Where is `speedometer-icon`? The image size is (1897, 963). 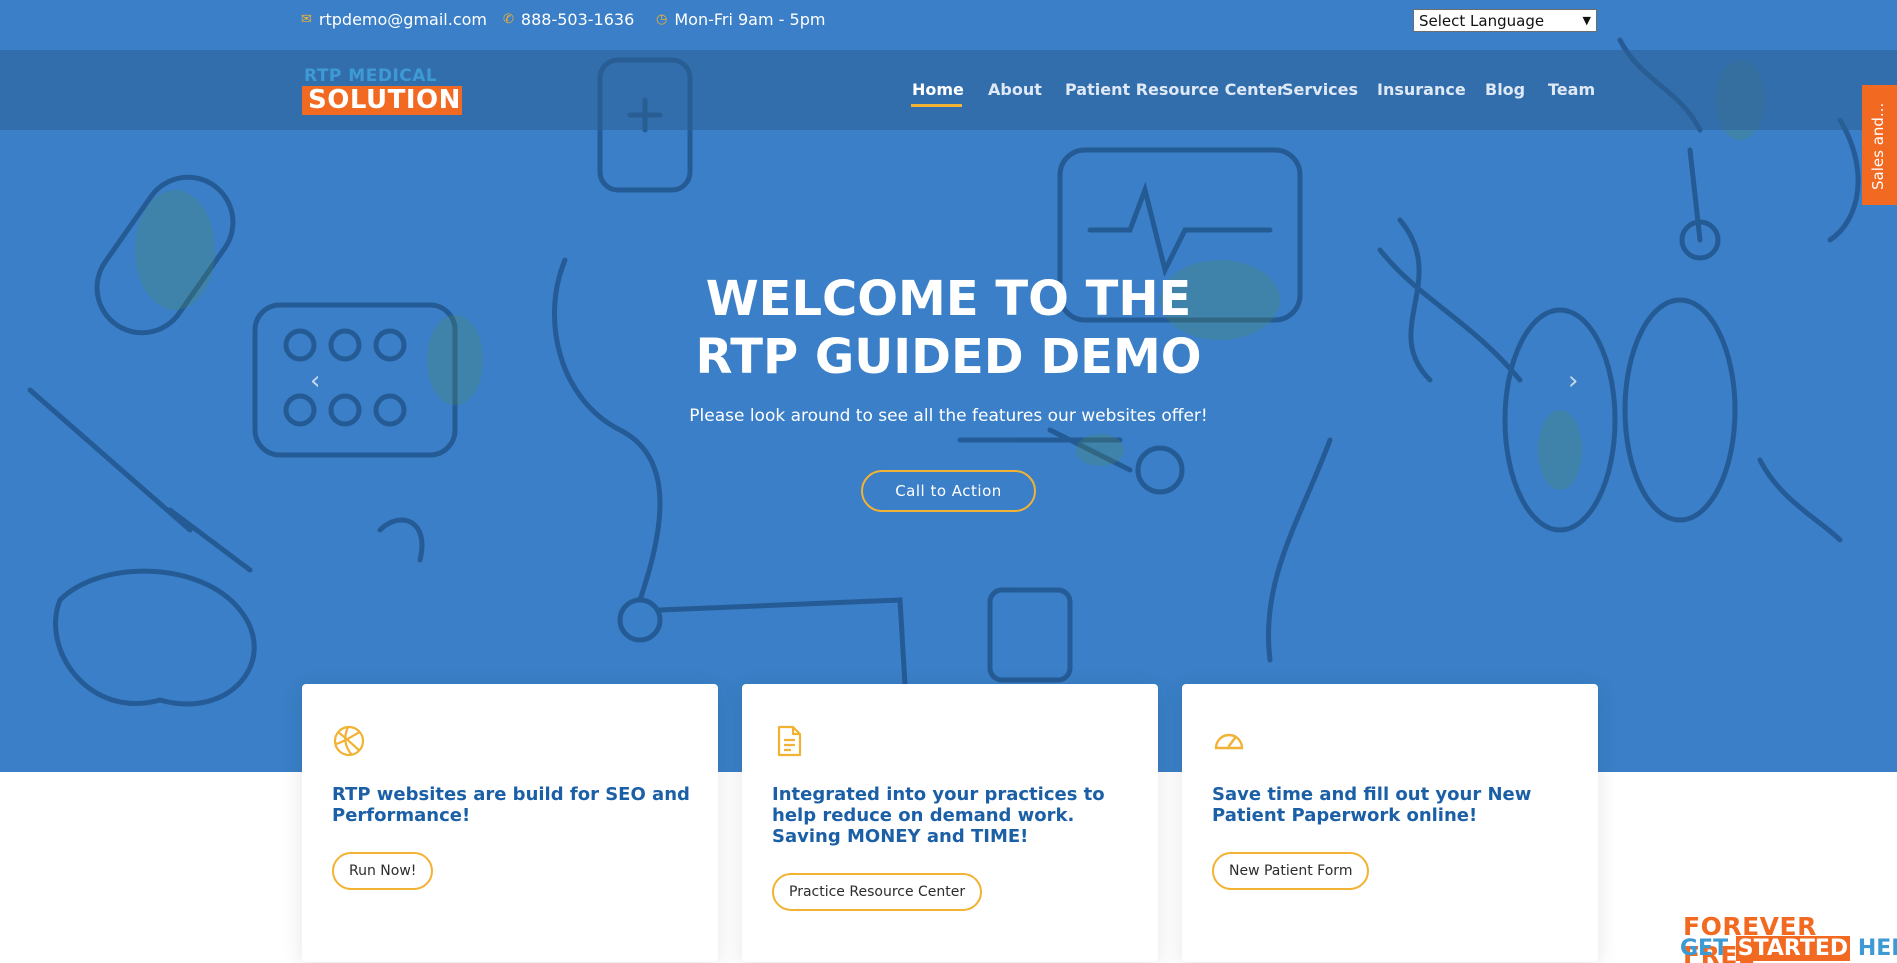 speedometer-icon is located at coordinates (1229, 741).